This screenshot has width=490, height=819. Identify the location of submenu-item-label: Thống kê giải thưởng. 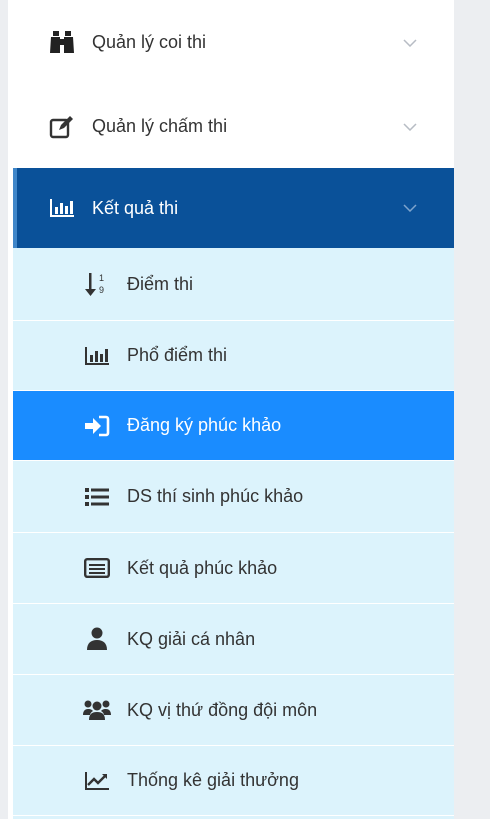
(213, 780).